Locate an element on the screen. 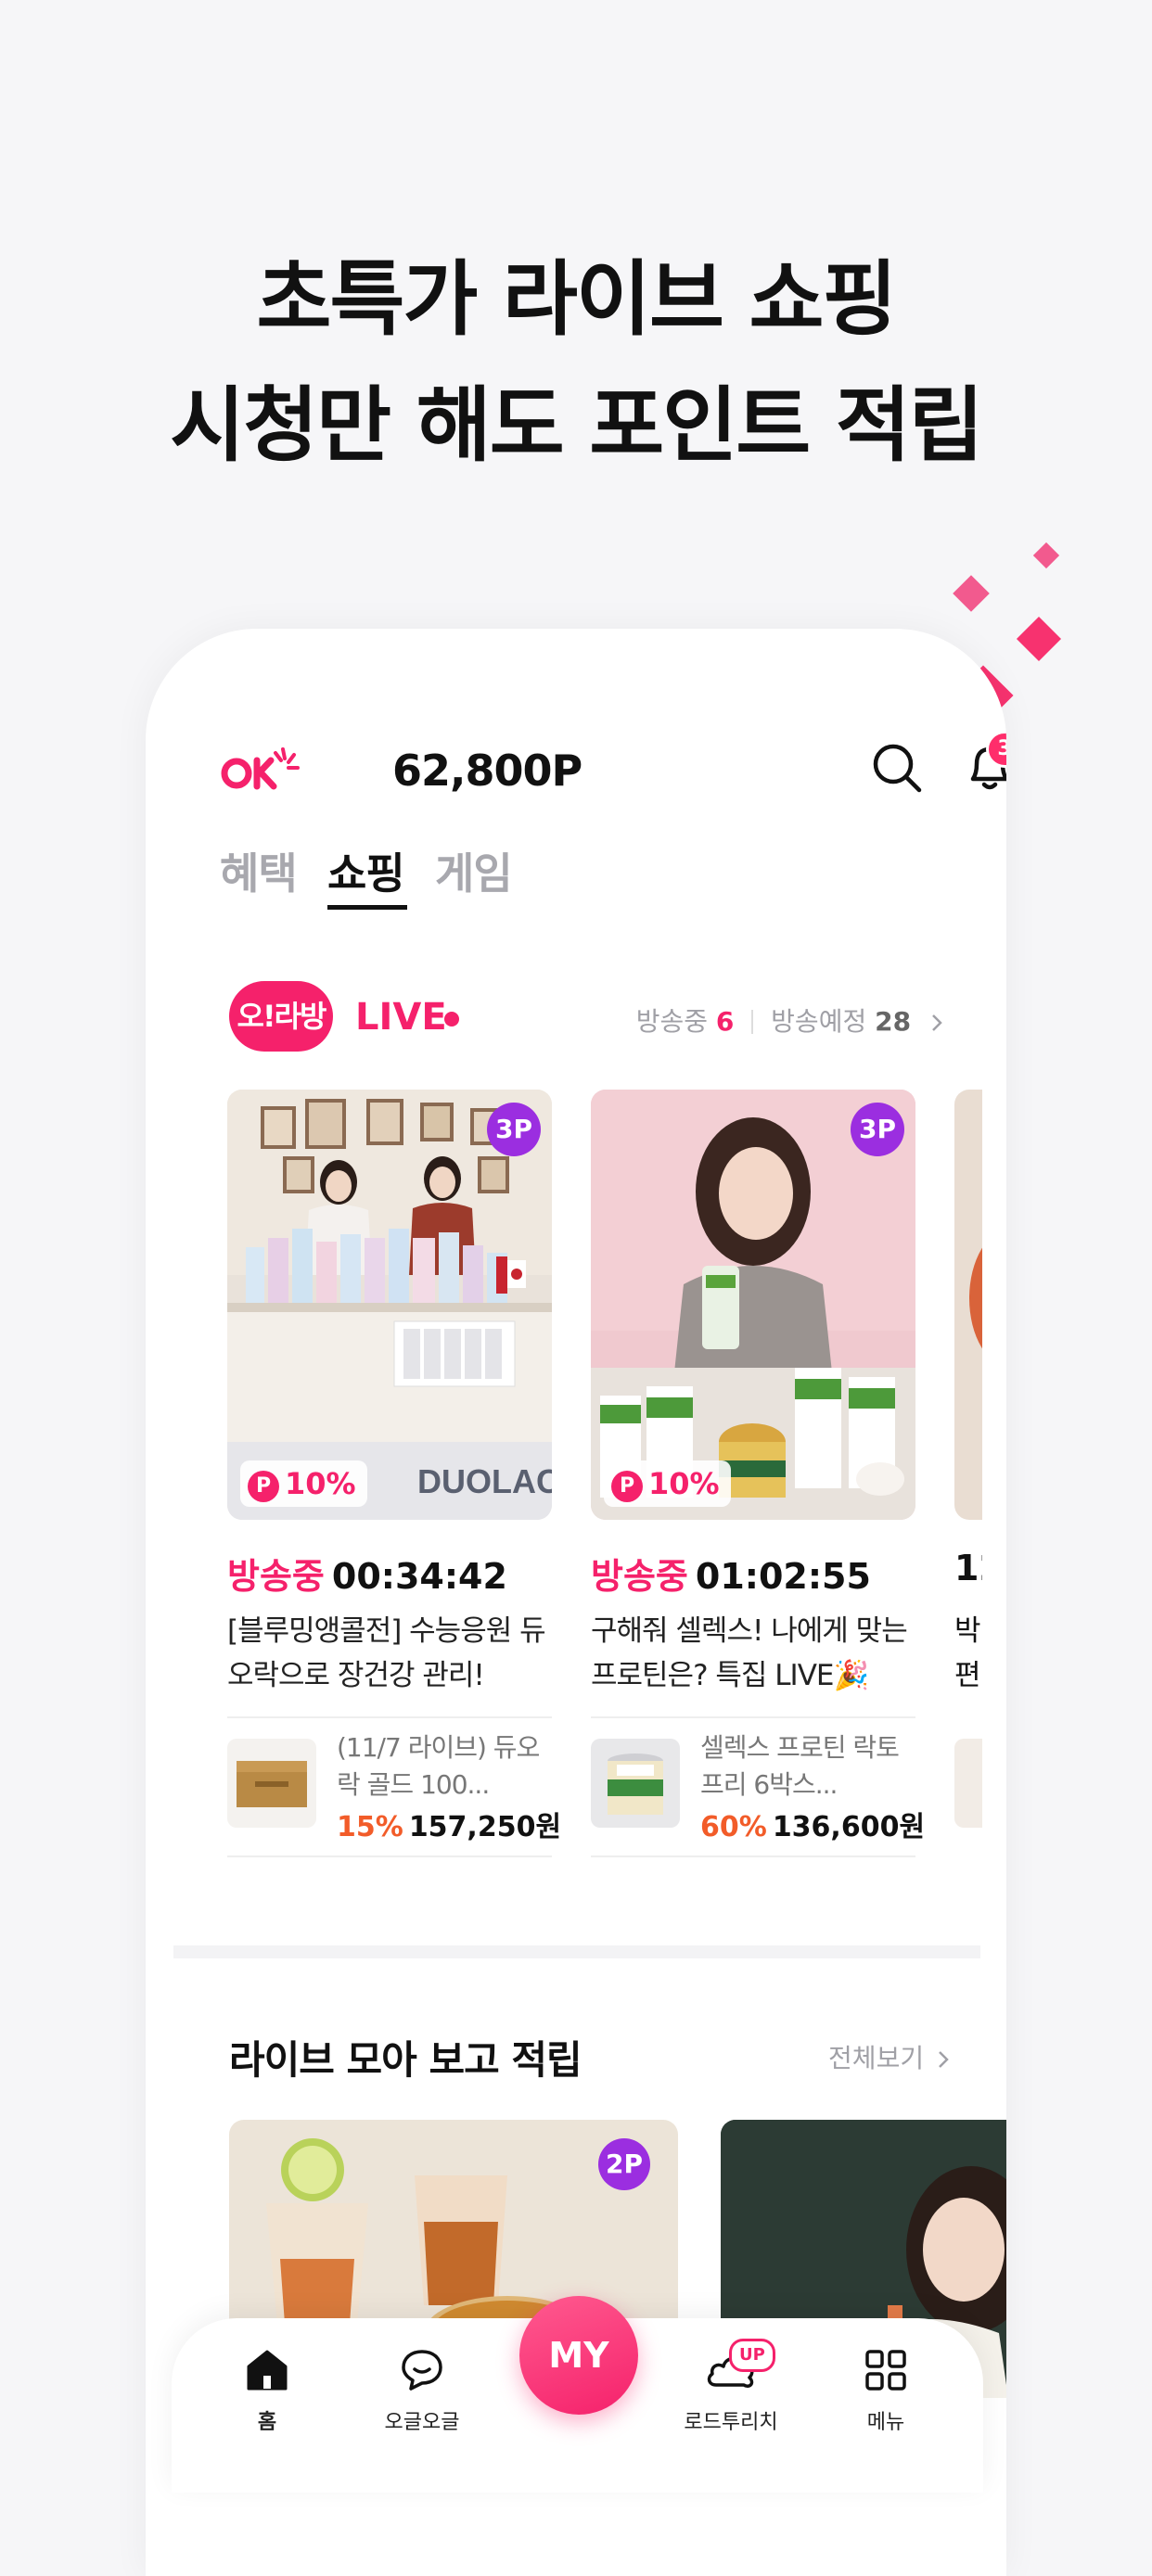 The image size is (1152, 2576). broadcast-time: 방송중 00:34:42 is located at coordinates (367, 1573).